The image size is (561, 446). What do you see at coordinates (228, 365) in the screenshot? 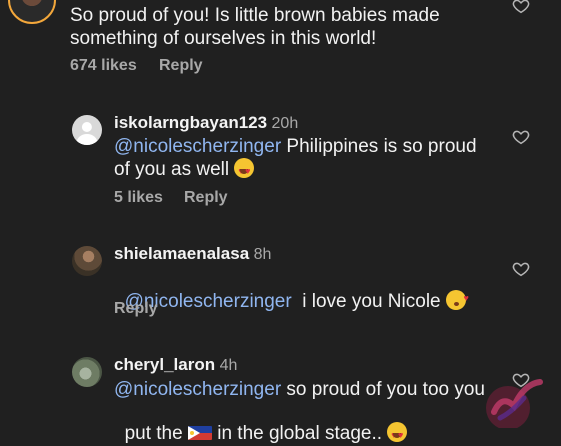
I see `timestamp: 4h` at bounding box center [228, 365].